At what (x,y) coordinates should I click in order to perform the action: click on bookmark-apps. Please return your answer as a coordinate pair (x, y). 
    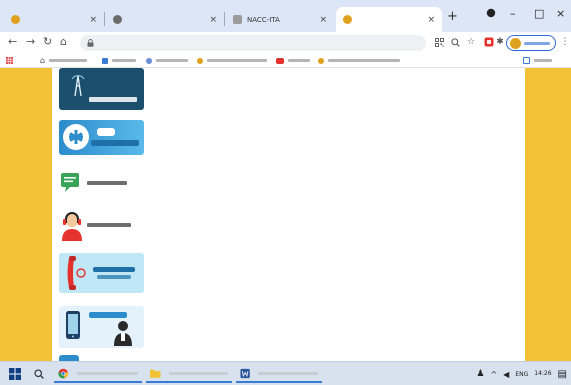
    Looking at the image, I should click on (10, 60).